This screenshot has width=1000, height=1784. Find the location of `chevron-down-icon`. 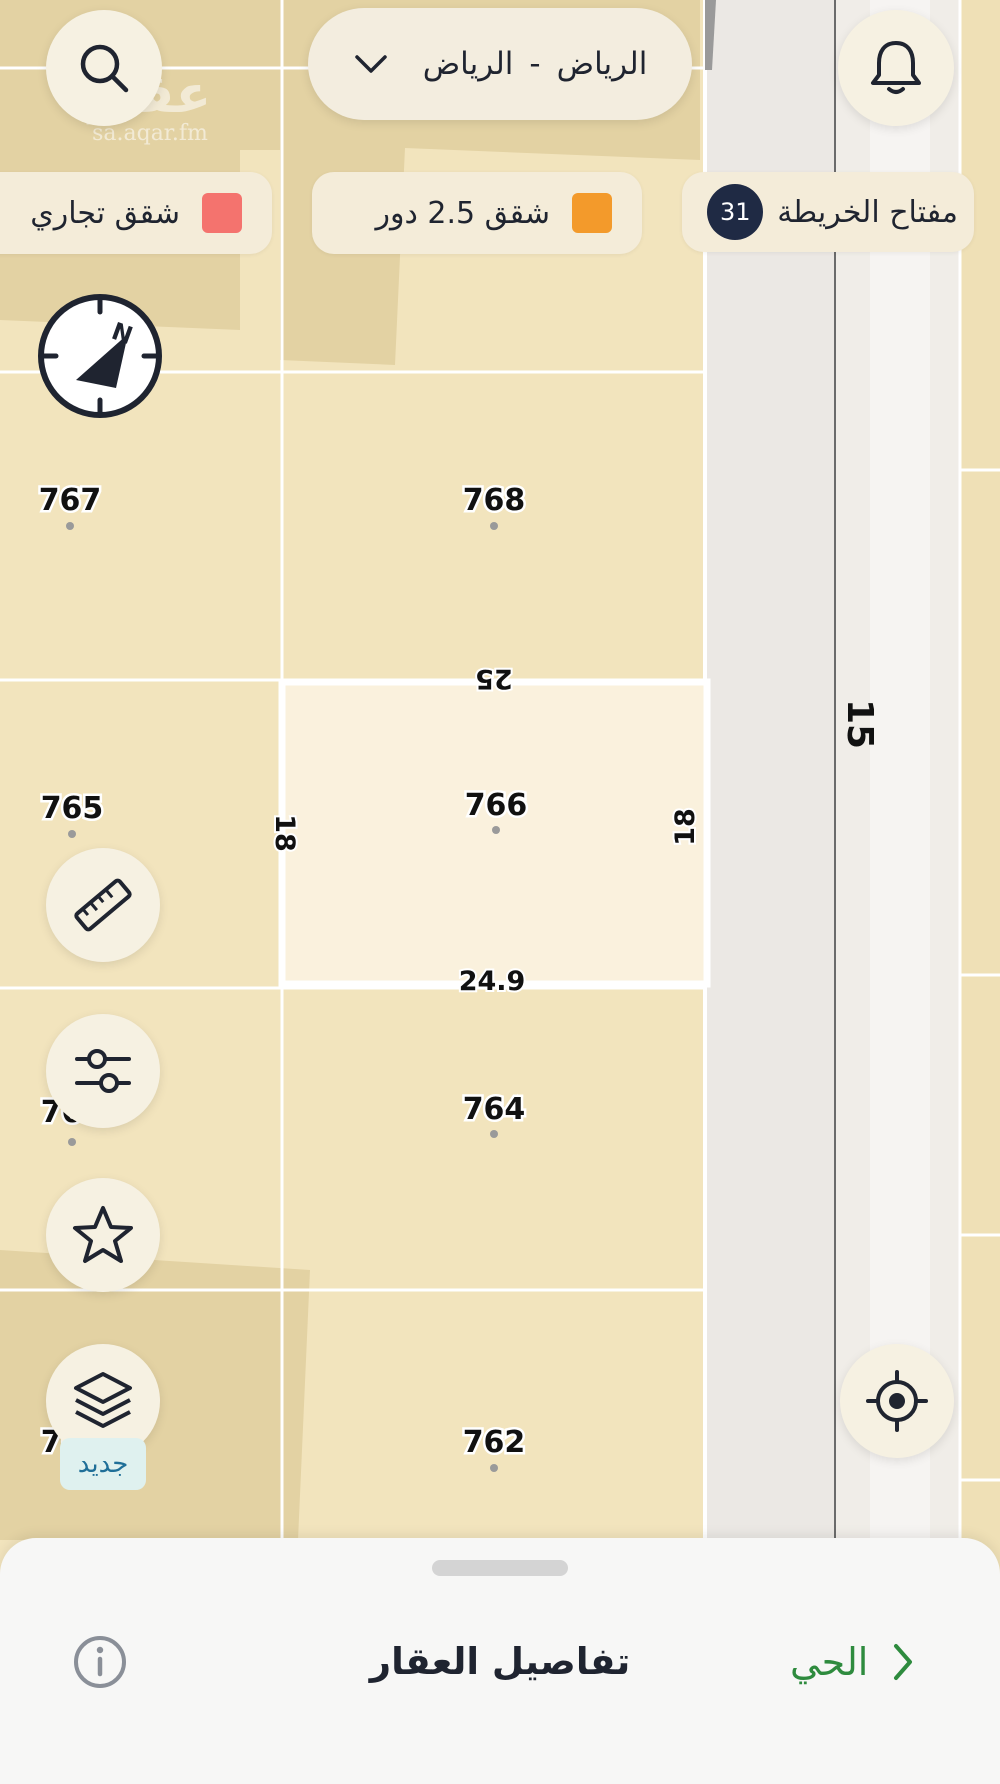

chevron-down-icon is located at coordinates (370, 64).